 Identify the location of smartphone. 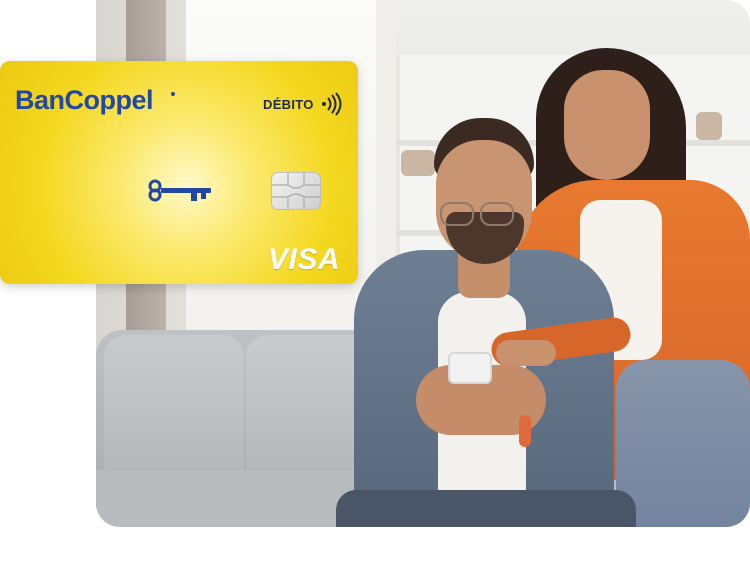
(470, 368).